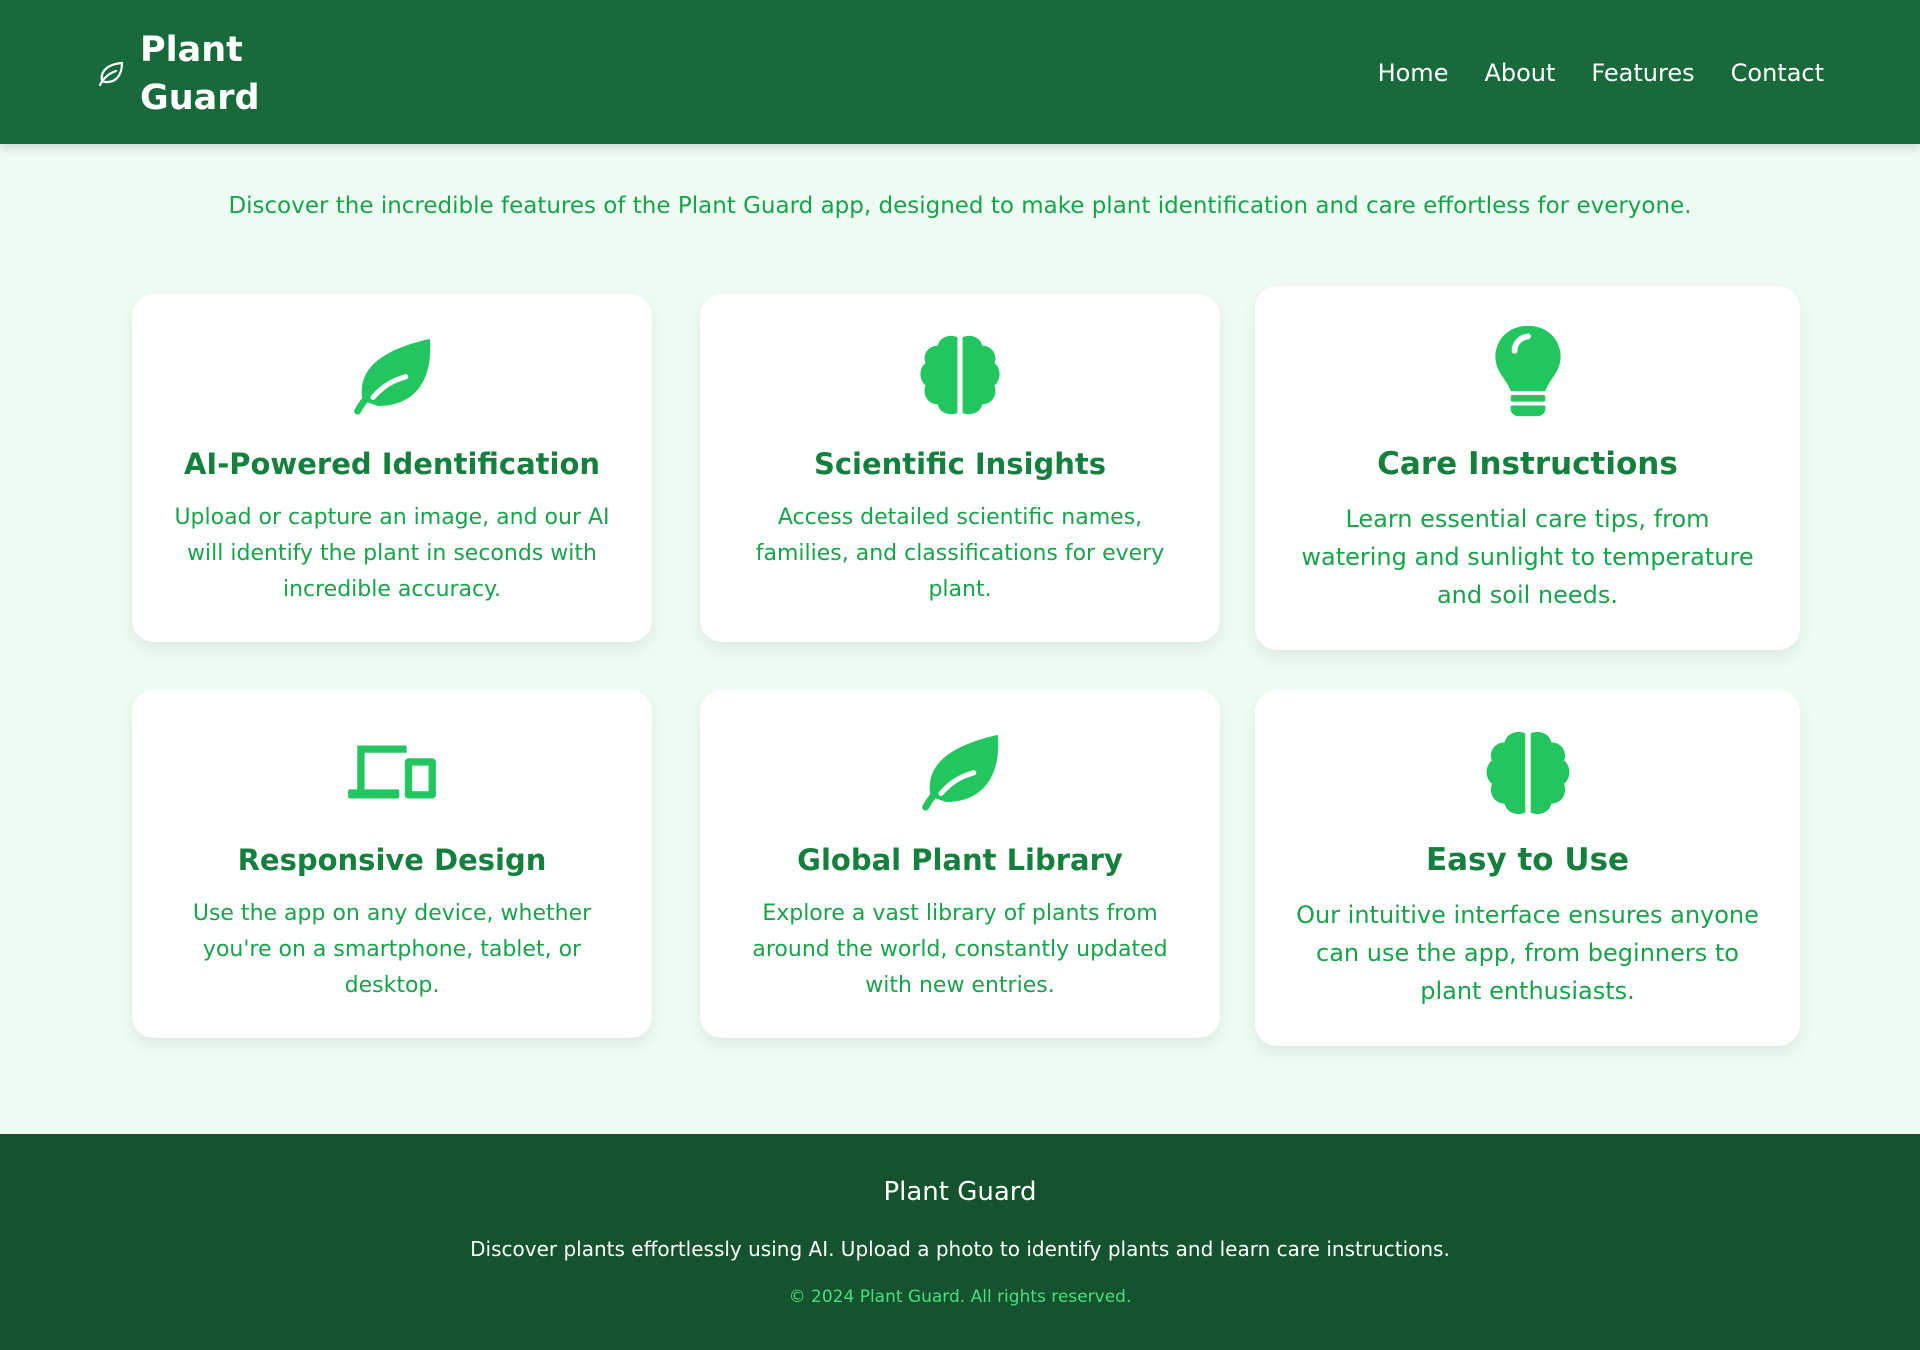 Image resolution: width=1920 pixels, height=1350 pixels. Describe the element at coordinates (200, 74) in the screenshot. I see `brand-name: Plant Guard` at that location.